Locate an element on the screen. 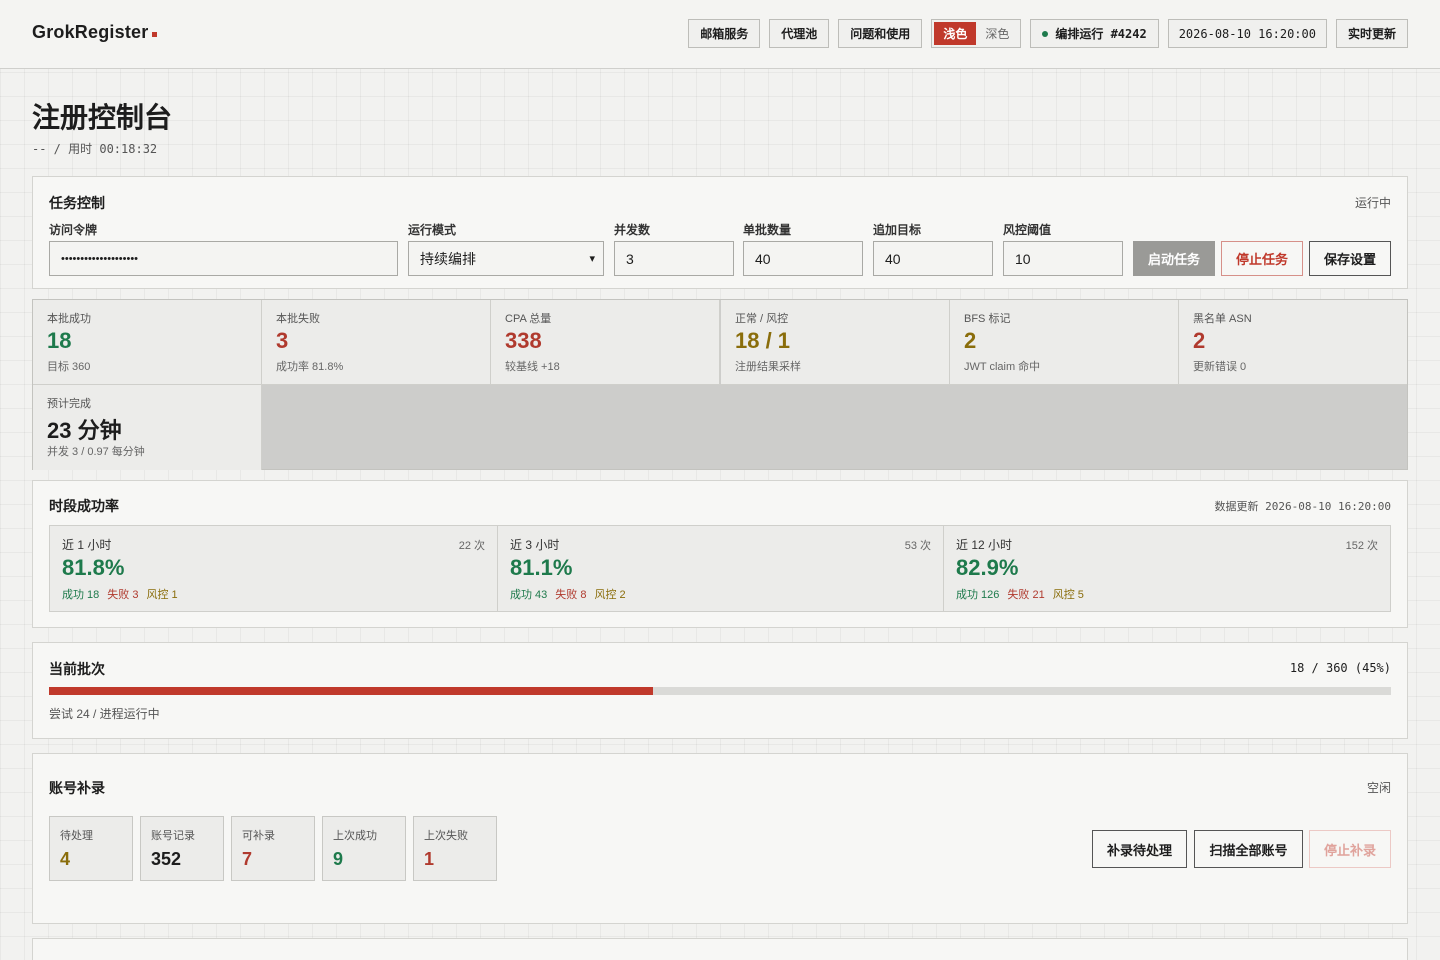  stat-cpa-total: CPA 总量 338 较基线 +18 is located at coordinates (605, 342).